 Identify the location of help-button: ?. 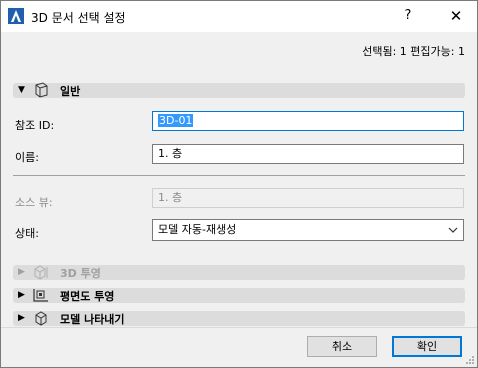
(408, 16).